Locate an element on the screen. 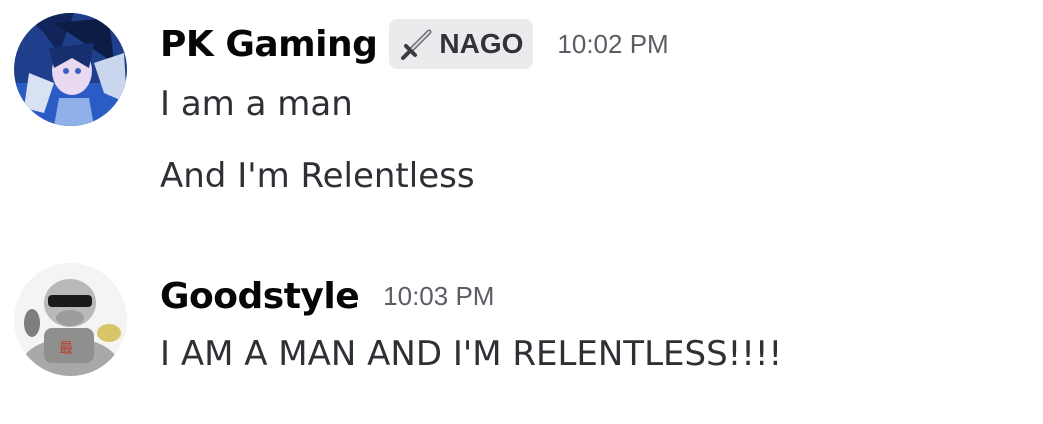  timestamp: 10:03 PM is located at coordinates (438, 296).